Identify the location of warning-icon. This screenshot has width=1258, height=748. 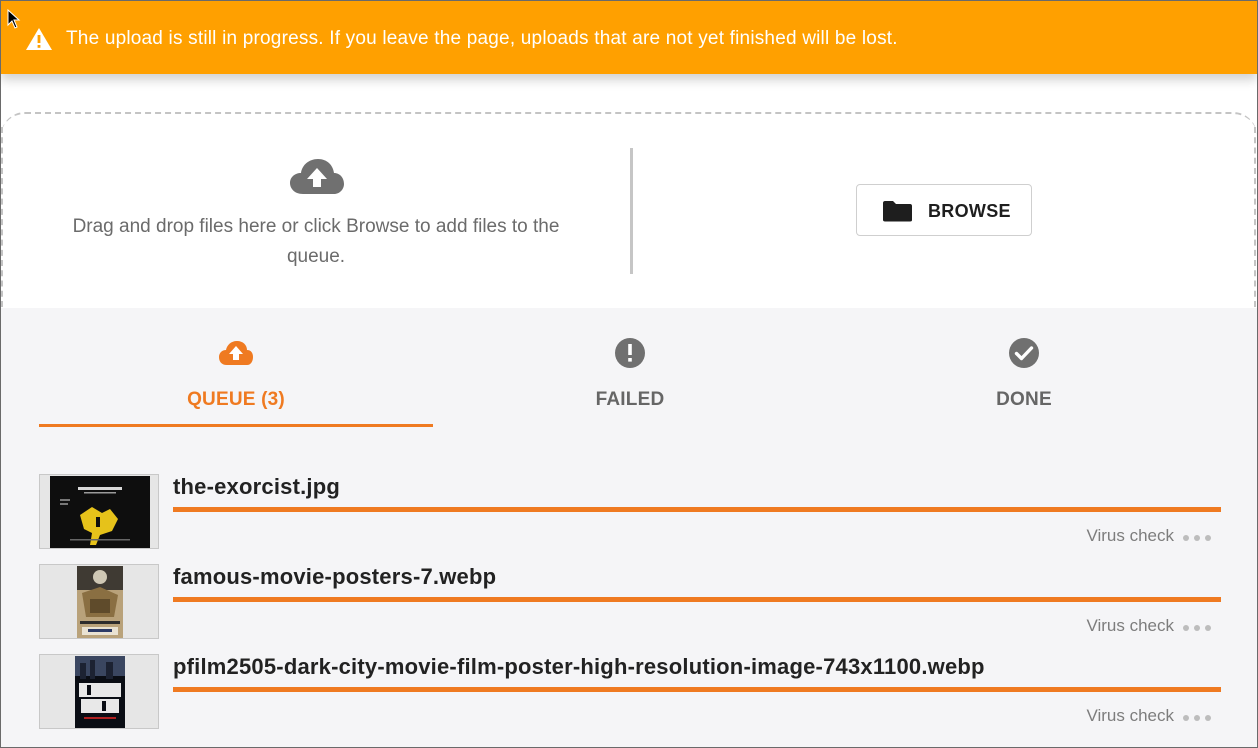
(39, 39).